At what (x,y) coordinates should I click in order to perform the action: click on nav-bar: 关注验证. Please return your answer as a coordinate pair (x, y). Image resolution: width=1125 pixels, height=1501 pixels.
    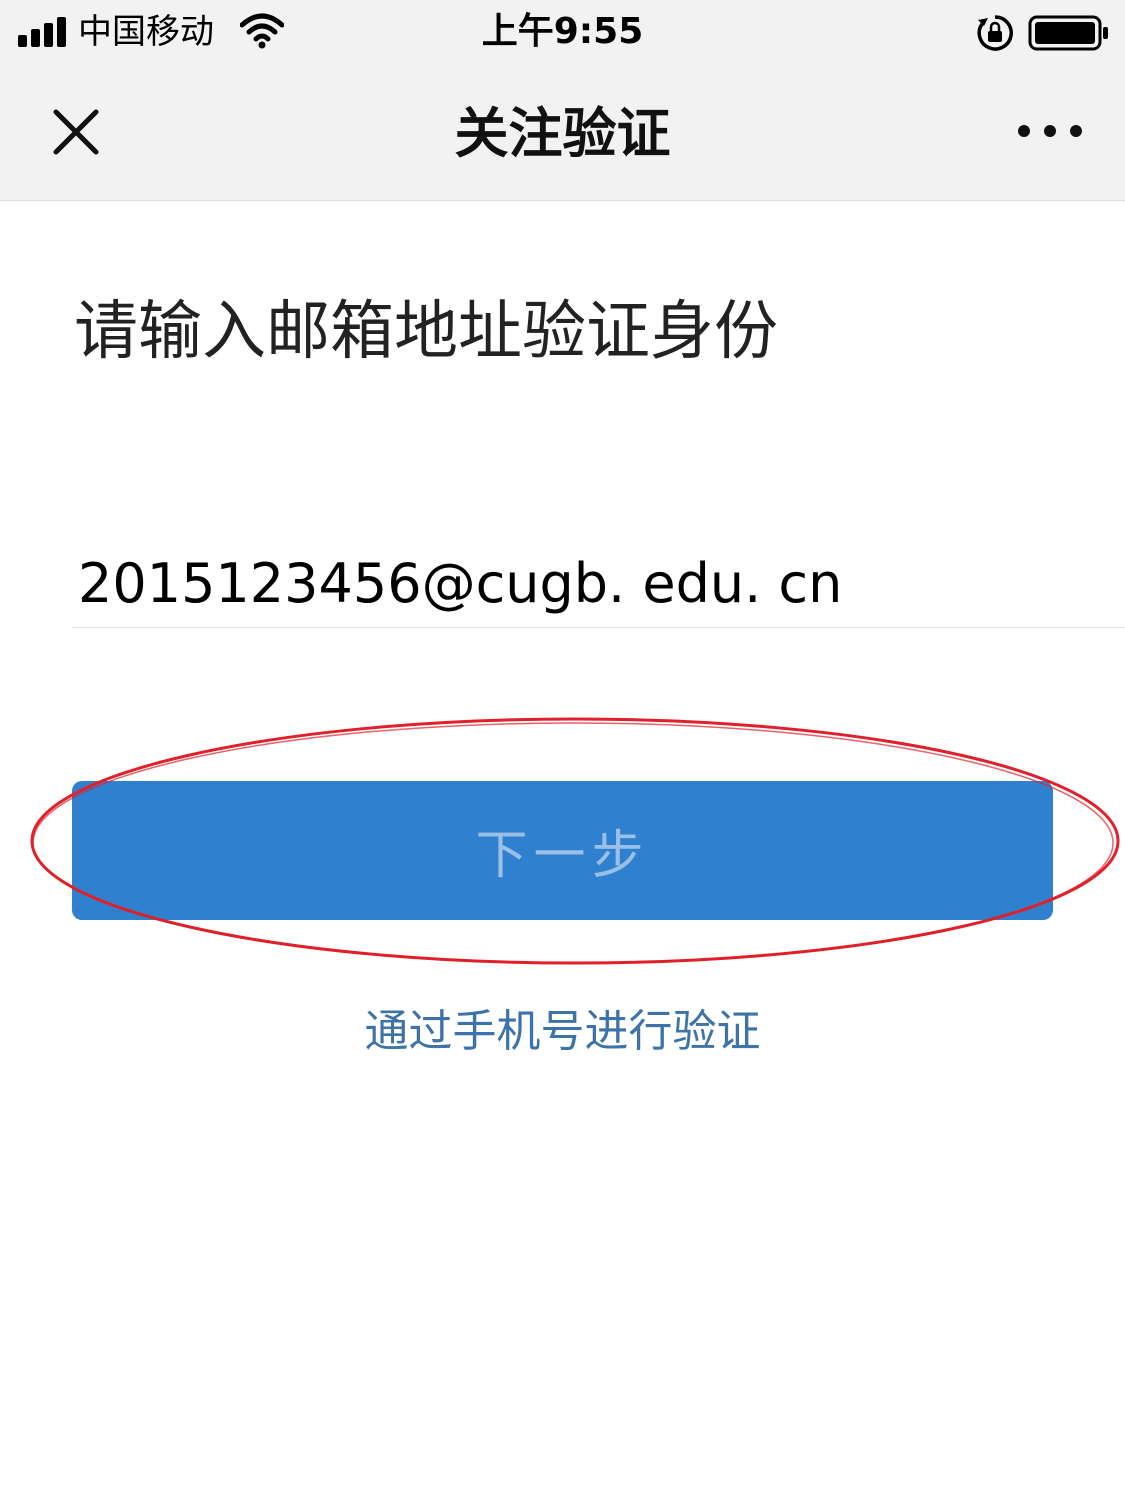
    Looking at the image, I should click on (562, 133).